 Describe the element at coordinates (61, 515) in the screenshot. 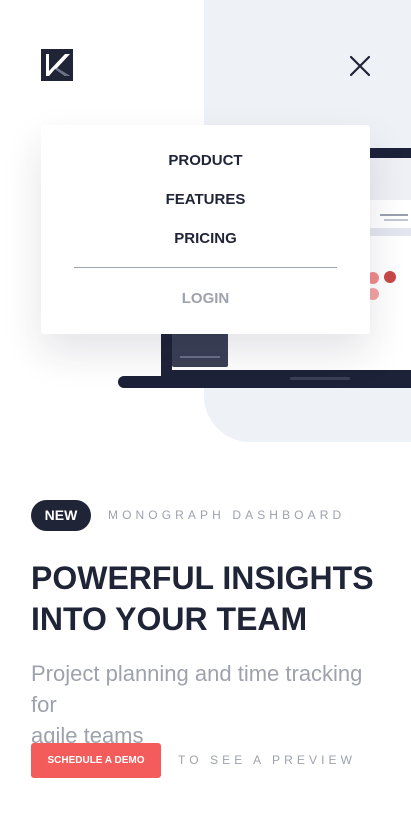

I see `new-badge: NEW` at that location.